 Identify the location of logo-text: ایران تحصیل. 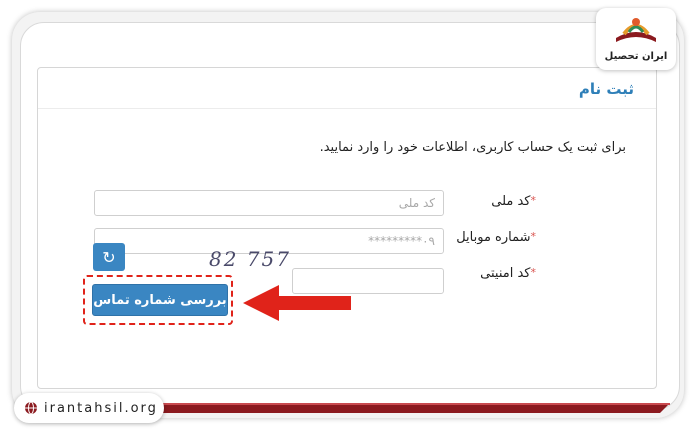
(636, 56).